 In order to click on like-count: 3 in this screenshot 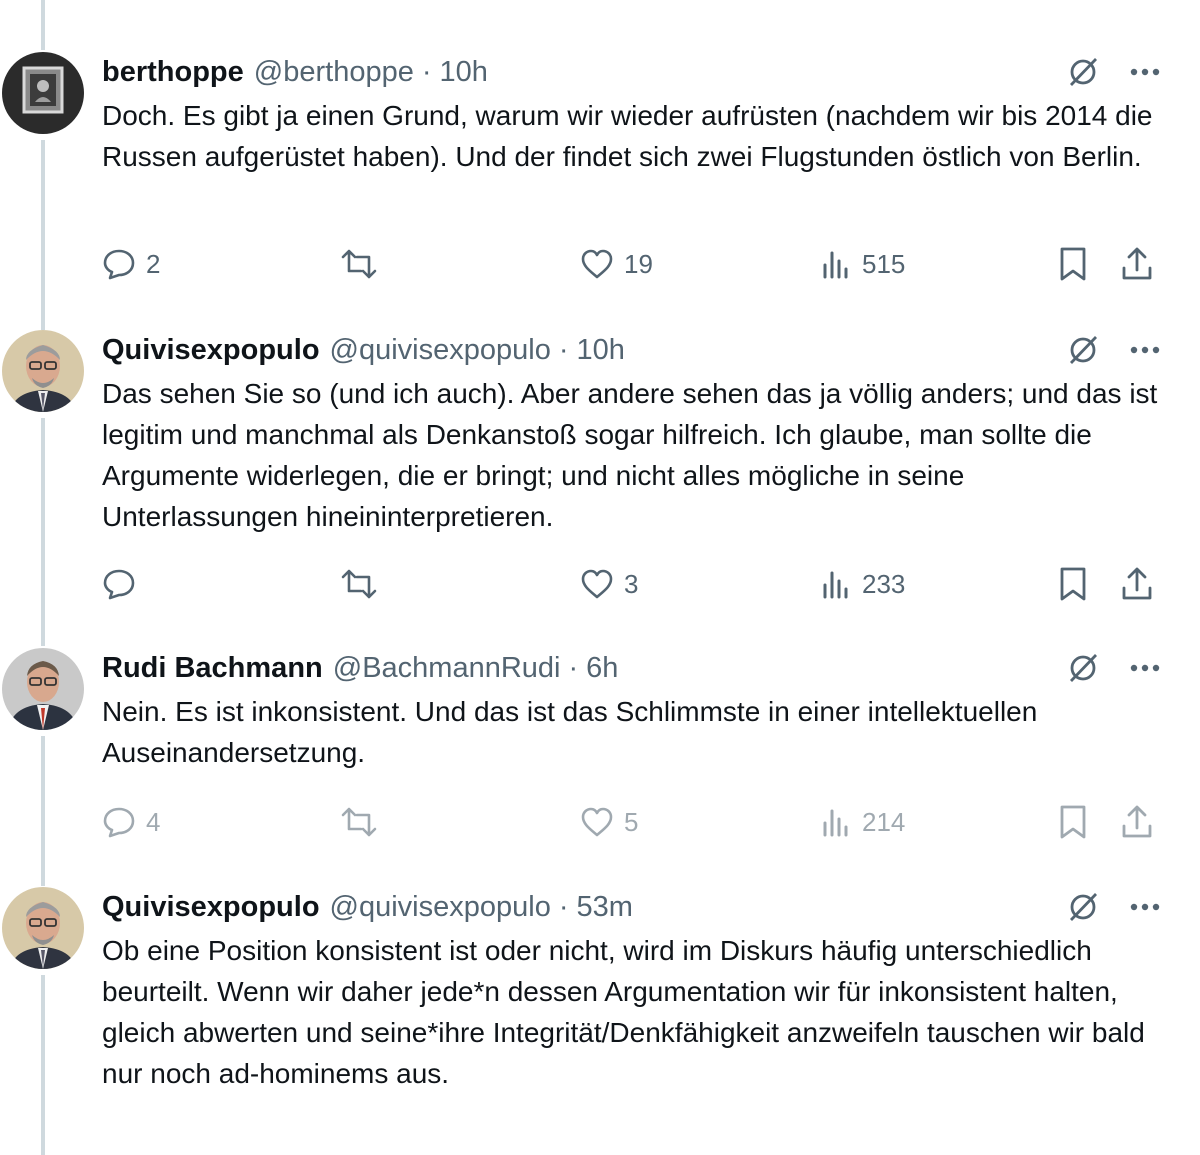, I will do `click(631, 583)`.